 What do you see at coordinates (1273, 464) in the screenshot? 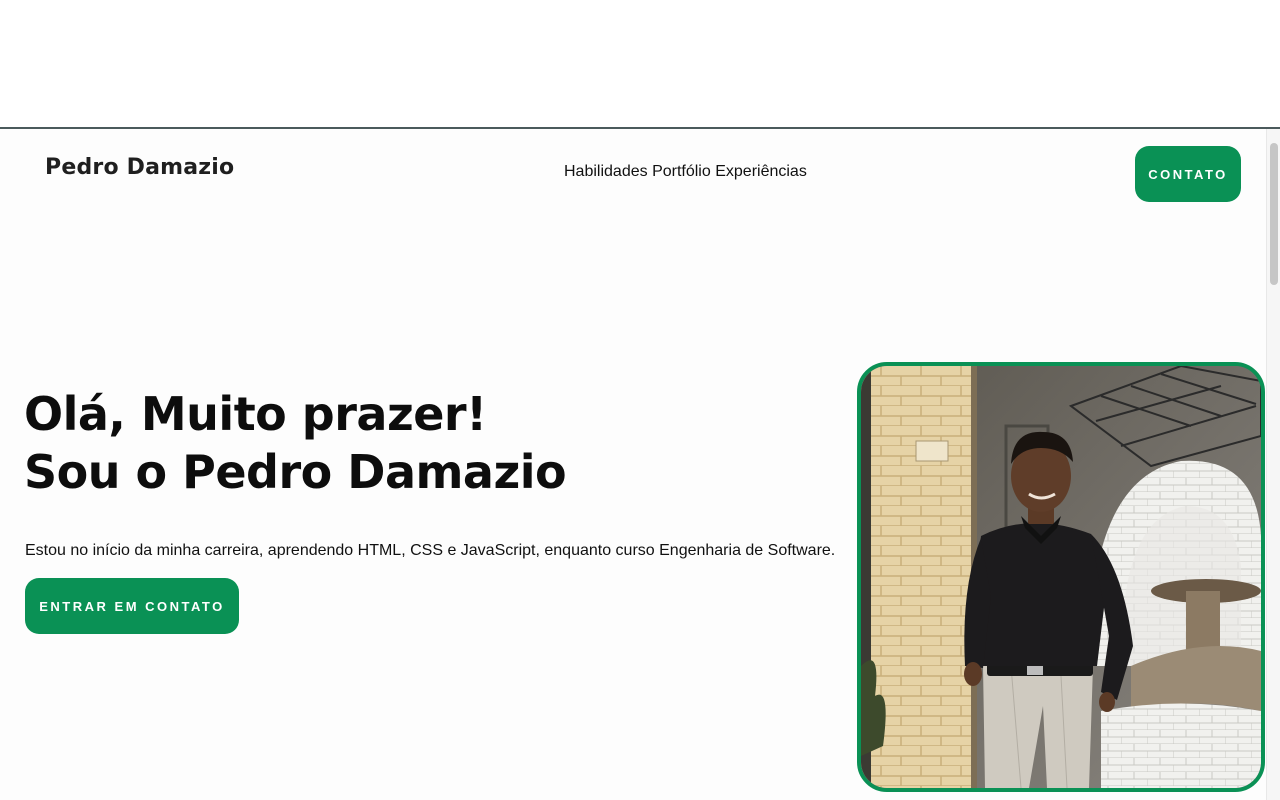
I see `vertical-scrollbar` at bounding box center [1273, 464].